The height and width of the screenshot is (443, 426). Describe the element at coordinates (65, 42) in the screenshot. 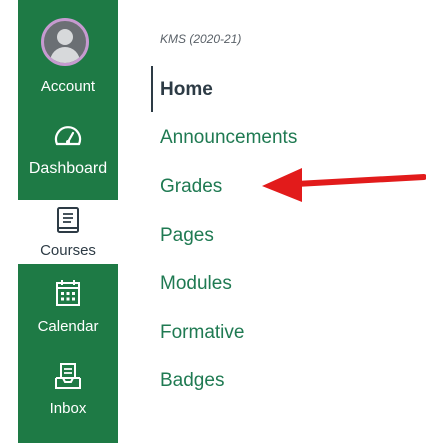

I see `user-avatar-icon` at that location.